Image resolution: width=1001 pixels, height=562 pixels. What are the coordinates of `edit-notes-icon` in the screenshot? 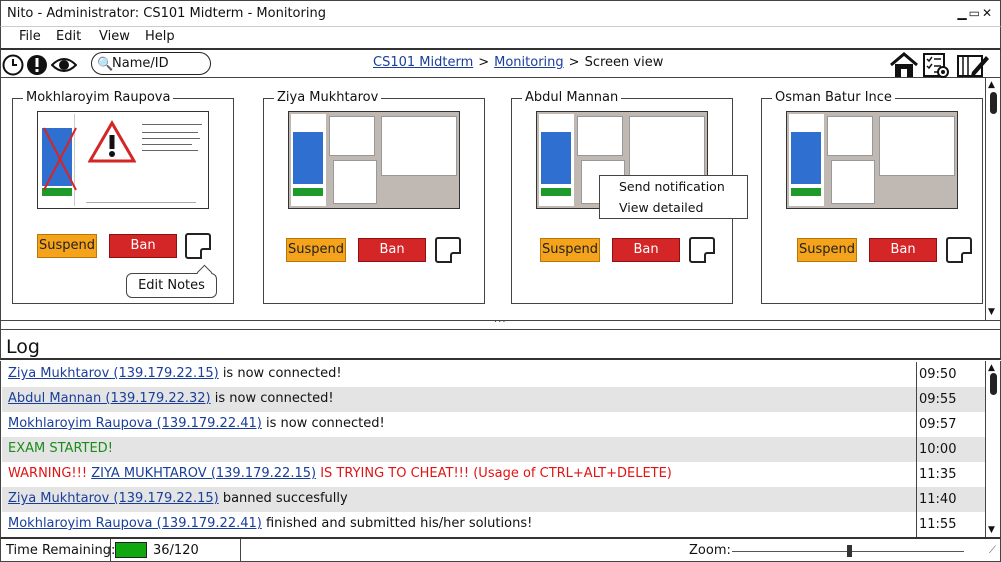 It's located at (973, 65).